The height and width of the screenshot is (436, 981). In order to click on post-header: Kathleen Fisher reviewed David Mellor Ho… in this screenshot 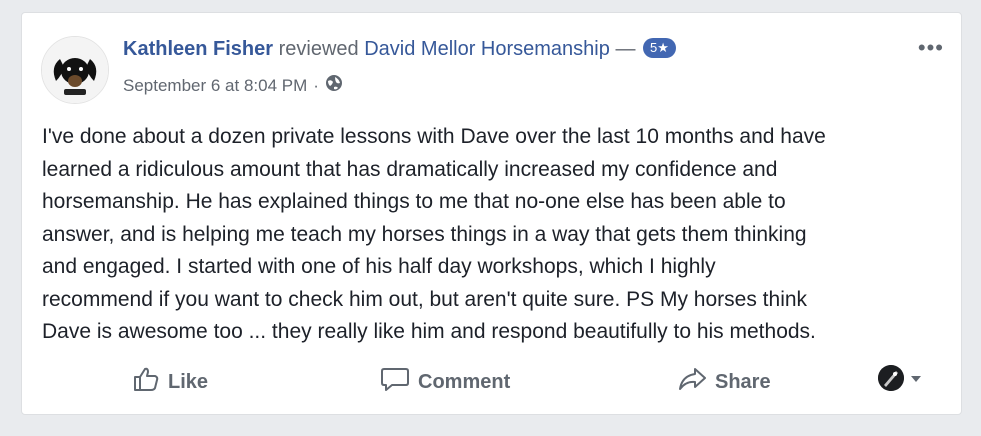, I will do `click(399, 49)`.